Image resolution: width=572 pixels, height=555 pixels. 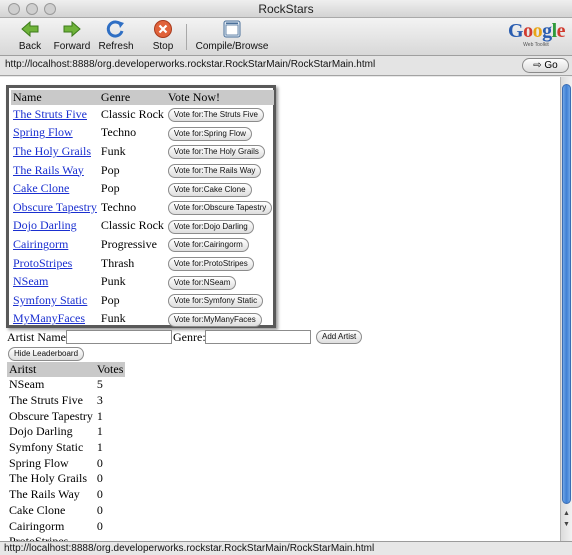 I want to click on leaderboard-artist: Spring Flow, so click(x=39, y=462).